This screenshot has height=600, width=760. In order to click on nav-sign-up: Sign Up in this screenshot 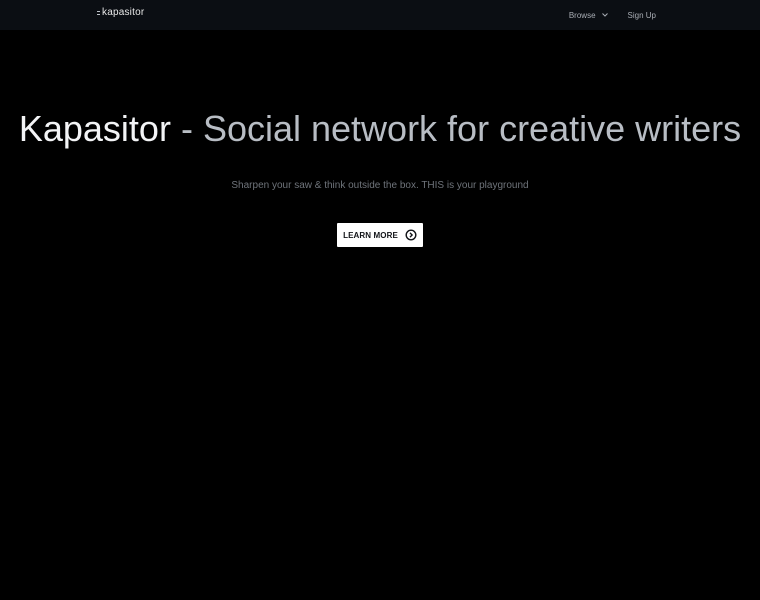, I will do `click(642, 15)`.